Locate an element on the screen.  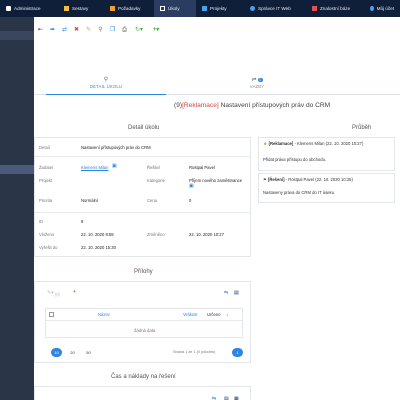
attach-button: ⚲ is located at coordinates (100, 30).